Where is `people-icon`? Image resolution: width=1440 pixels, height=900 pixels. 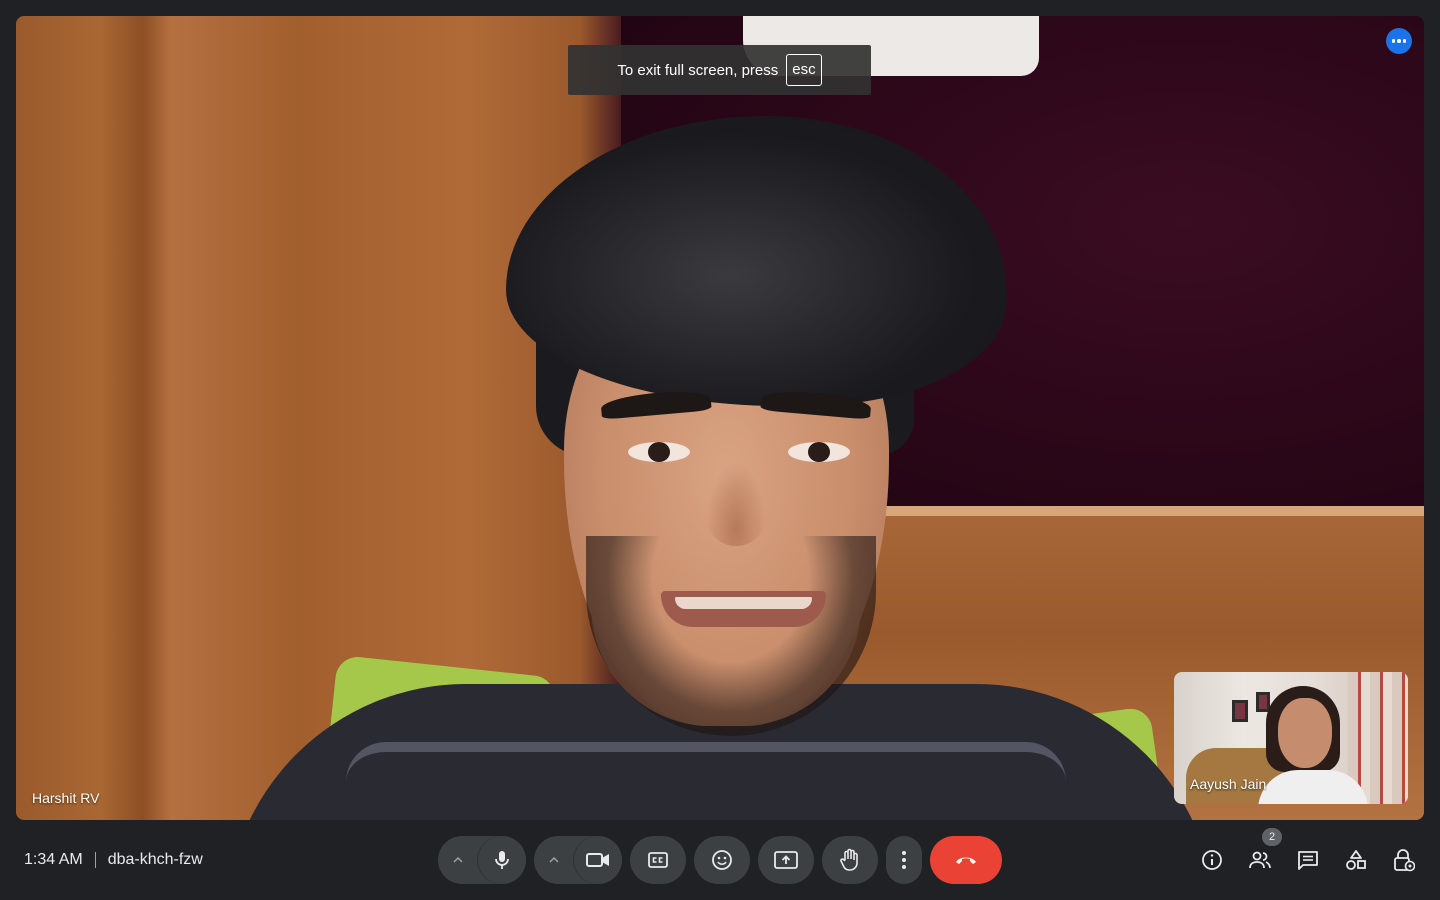 people-icon is located at coordinates (1260, 860).